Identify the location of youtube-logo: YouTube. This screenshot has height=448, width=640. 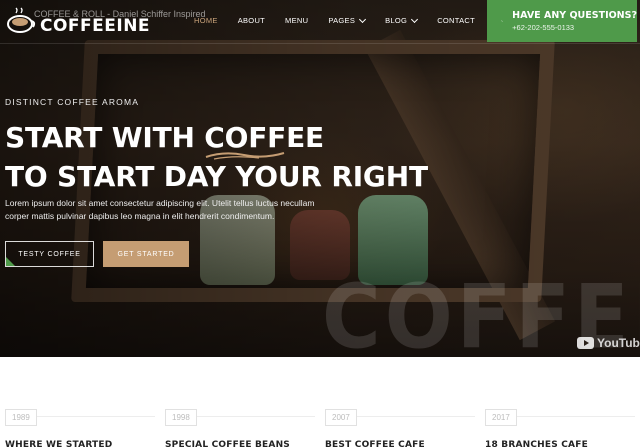
(608, 343).